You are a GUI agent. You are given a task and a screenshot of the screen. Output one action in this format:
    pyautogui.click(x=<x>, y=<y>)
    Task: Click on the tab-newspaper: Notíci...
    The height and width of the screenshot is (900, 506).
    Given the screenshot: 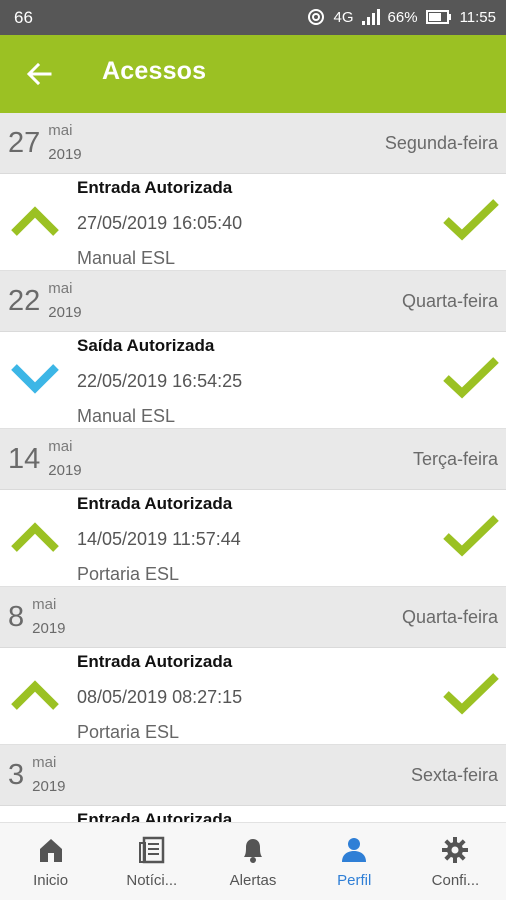 What is the action you would take?
    pyautogui.click(x=151, y=861)
    